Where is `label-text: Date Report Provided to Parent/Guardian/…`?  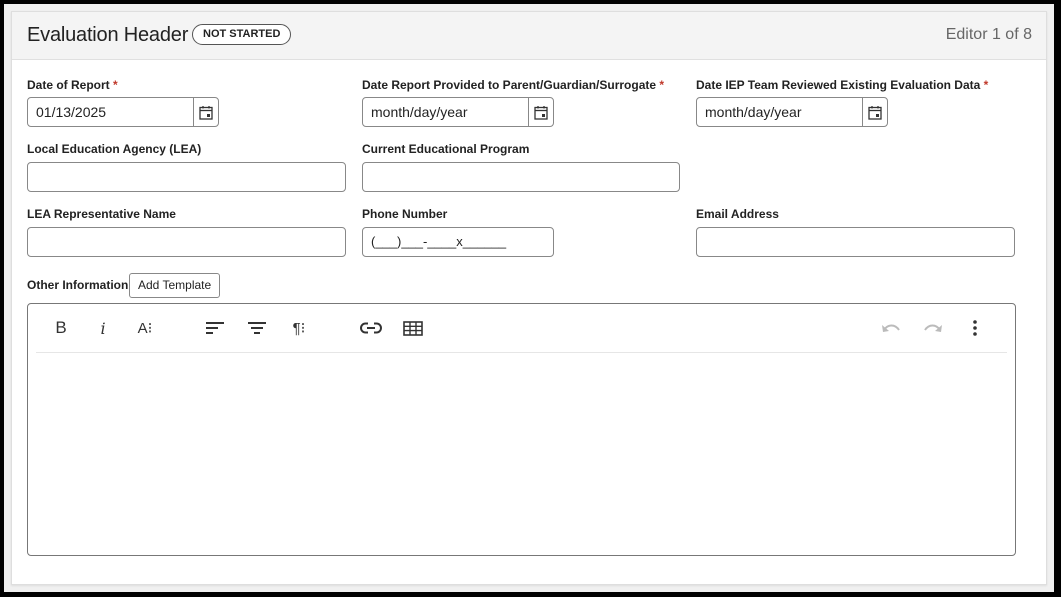 label-text: Date Report Provided to Parent/Guardian/… is located at coordinates (509, 85).